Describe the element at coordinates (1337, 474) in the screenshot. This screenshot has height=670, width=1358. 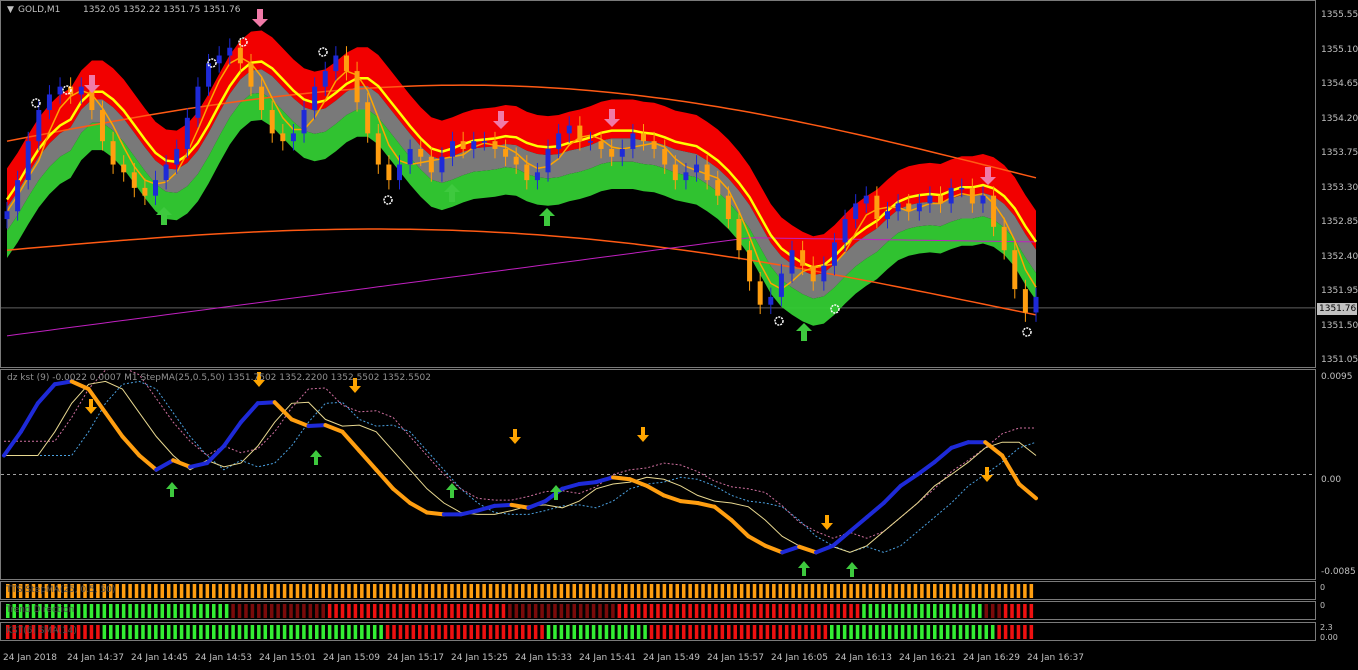
I see `oscillator-axis: 0.0095 0.00 -0.0085` at that location.